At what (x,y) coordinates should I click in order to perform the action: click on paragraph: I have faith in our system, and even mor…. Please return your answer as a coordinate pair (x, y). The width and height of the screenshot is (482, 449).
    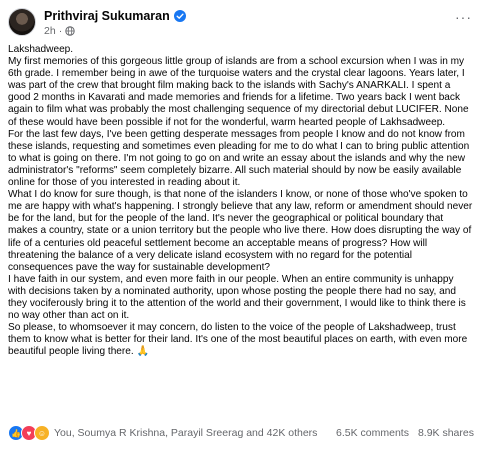
    Looking at the image, I should click on (237, 297).